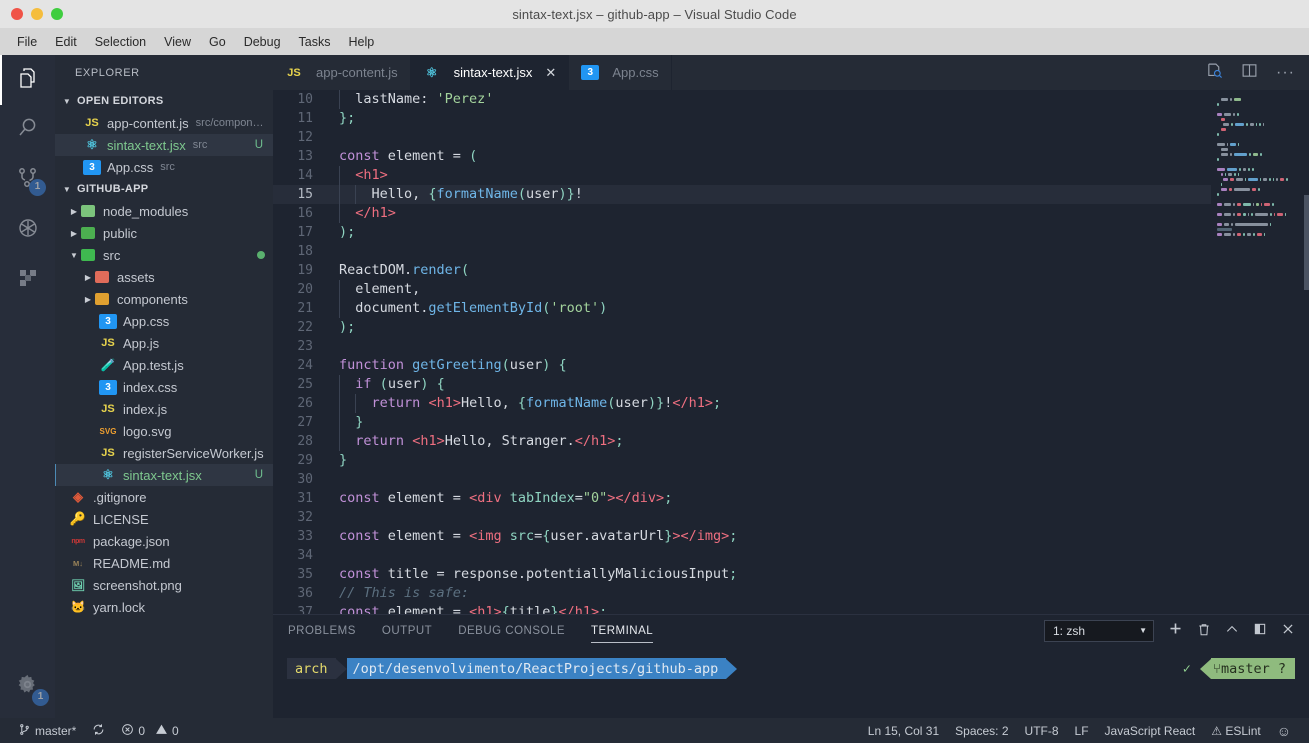  I want to click on status-eslint: ⚠ ESLint, so click(1235, 730).